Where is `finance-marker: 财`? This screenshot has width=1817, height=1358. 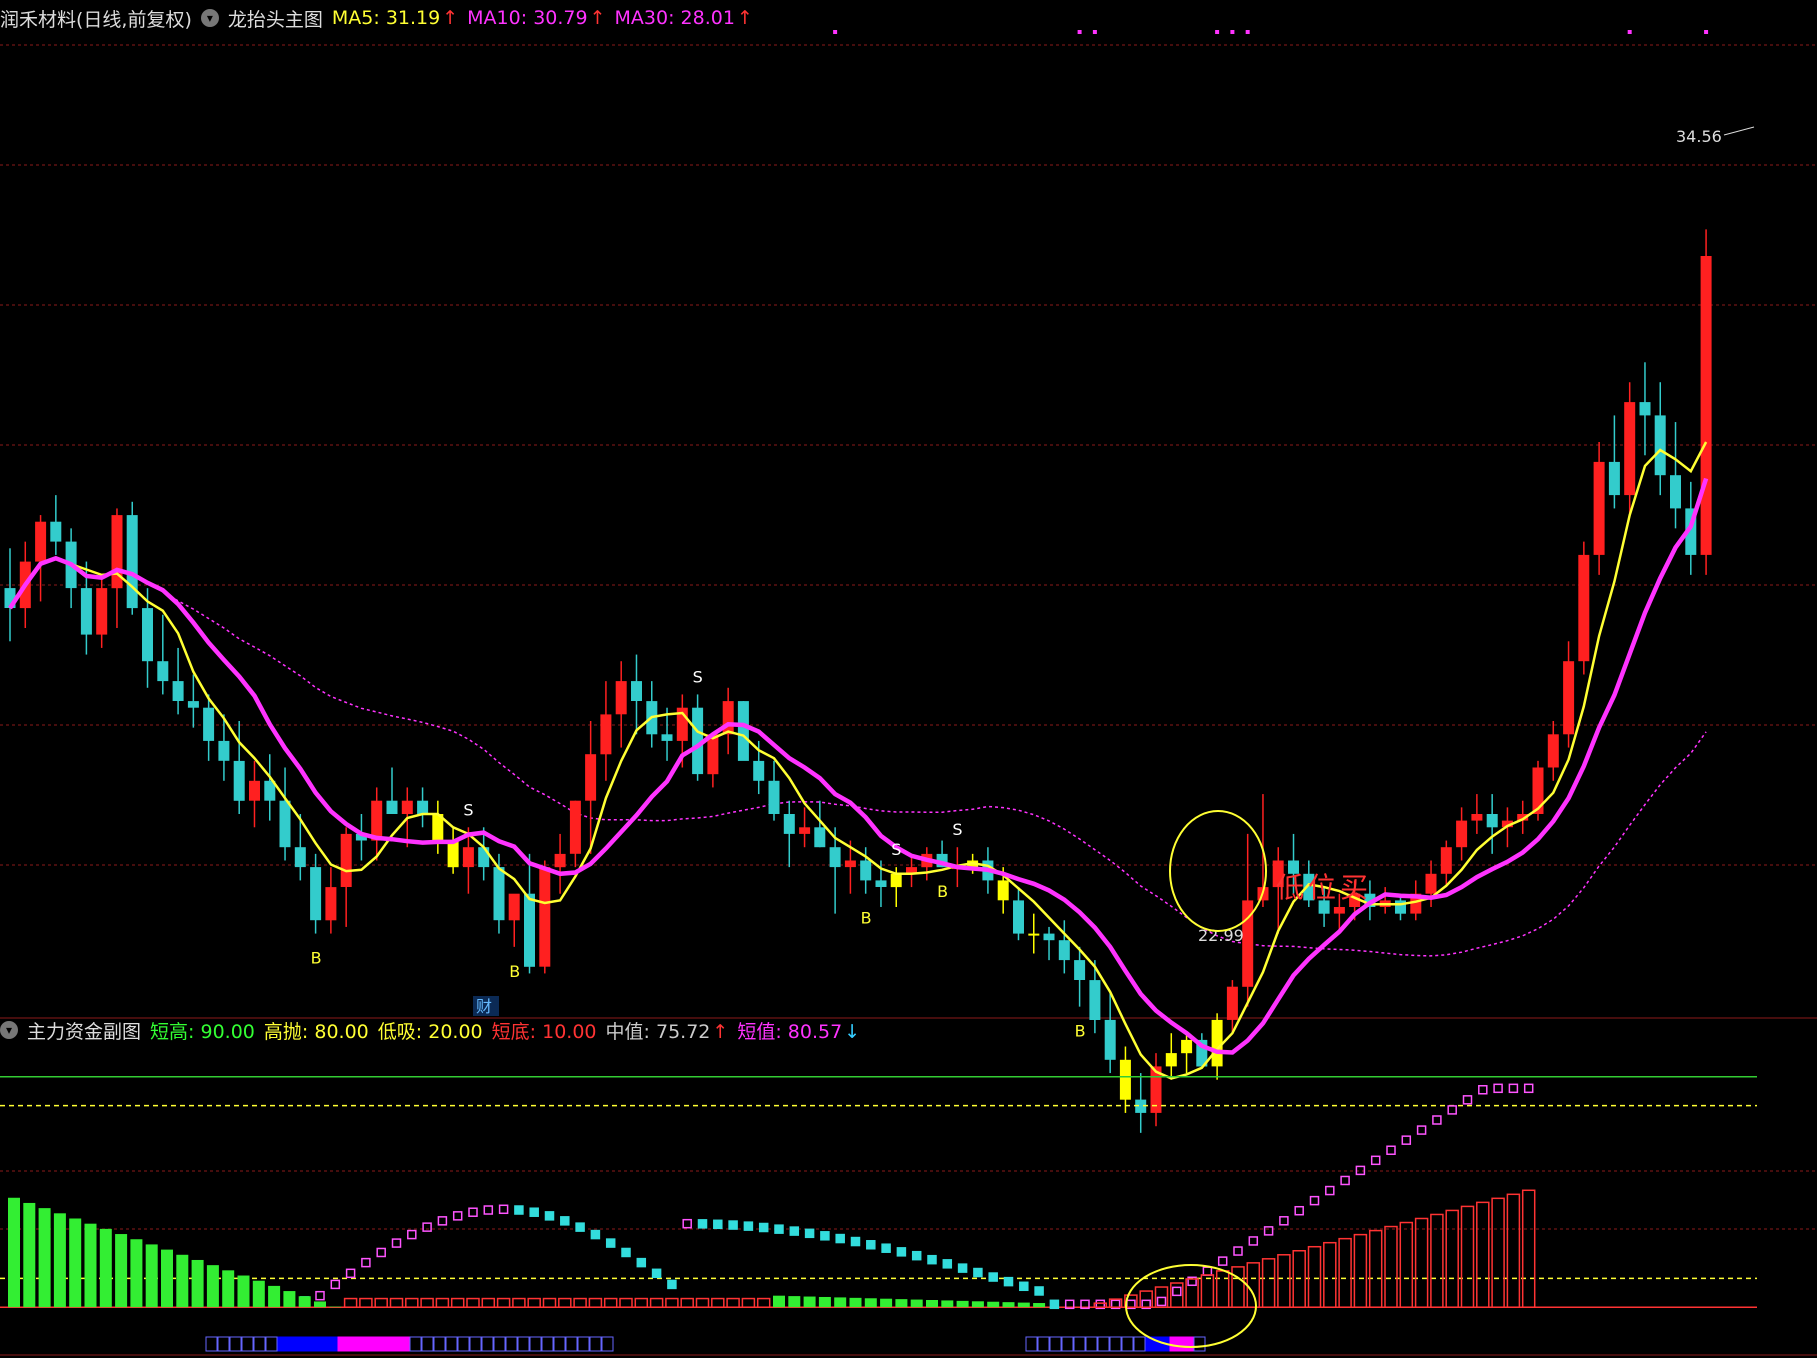 finance-marker: 财 is located at coordinates (484, 1006).